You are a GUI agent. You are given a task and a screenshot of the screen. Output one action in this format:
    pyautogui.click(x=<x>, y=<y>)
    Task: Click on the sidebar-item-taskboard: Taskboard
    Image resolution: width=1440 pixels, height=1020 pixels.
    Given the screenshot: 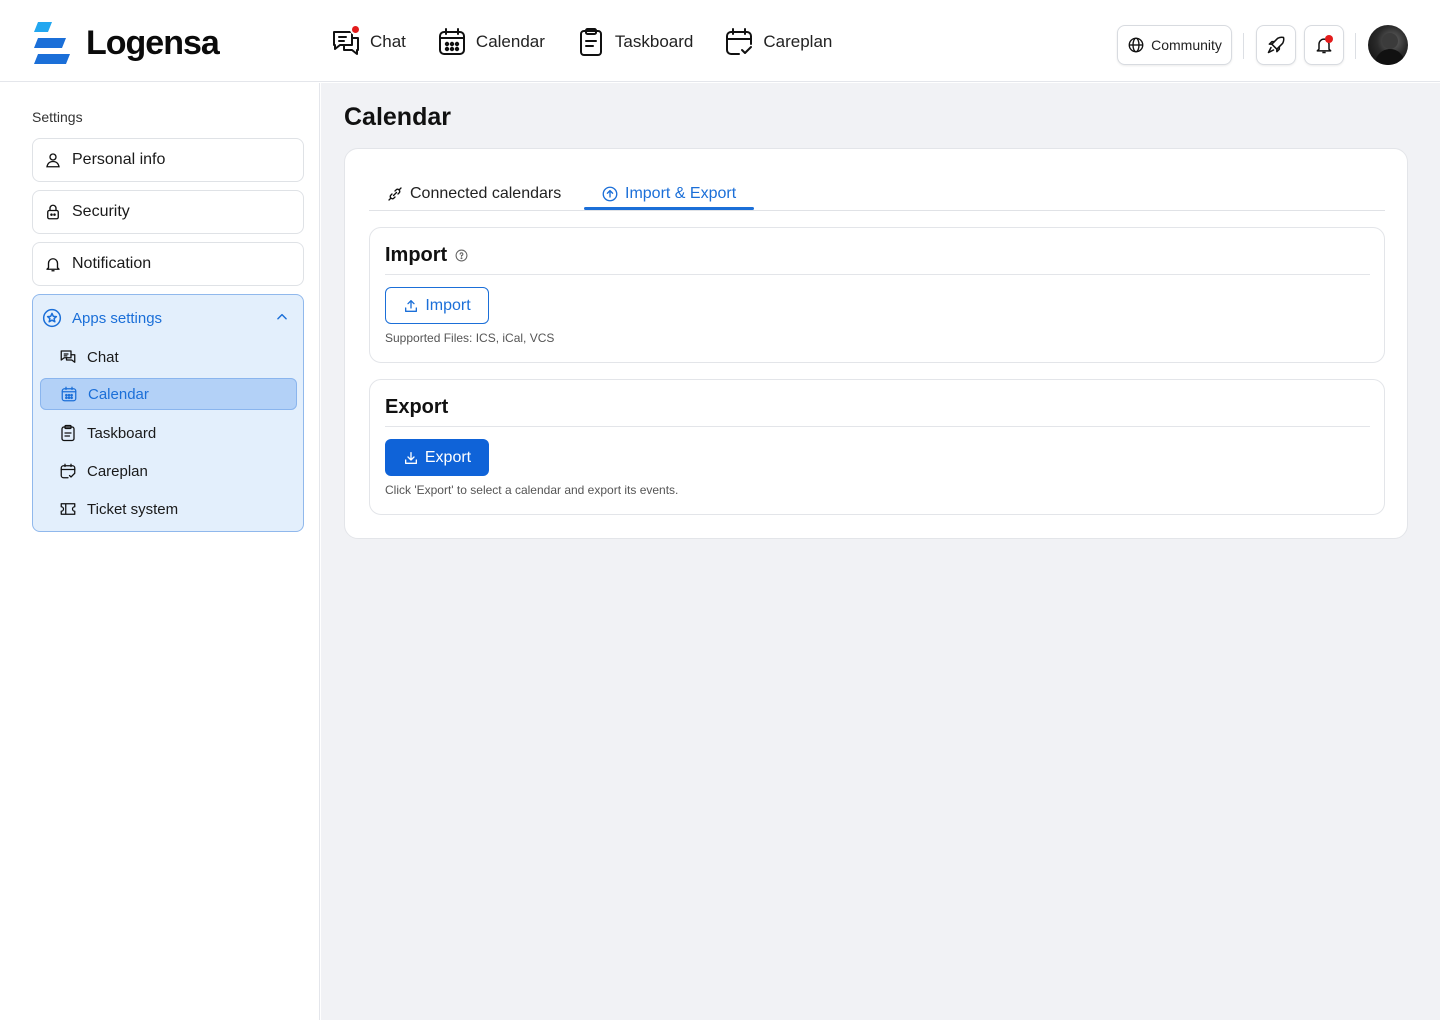 What is the action you would take?
    pyautogui.click(x=168, y=433)
    